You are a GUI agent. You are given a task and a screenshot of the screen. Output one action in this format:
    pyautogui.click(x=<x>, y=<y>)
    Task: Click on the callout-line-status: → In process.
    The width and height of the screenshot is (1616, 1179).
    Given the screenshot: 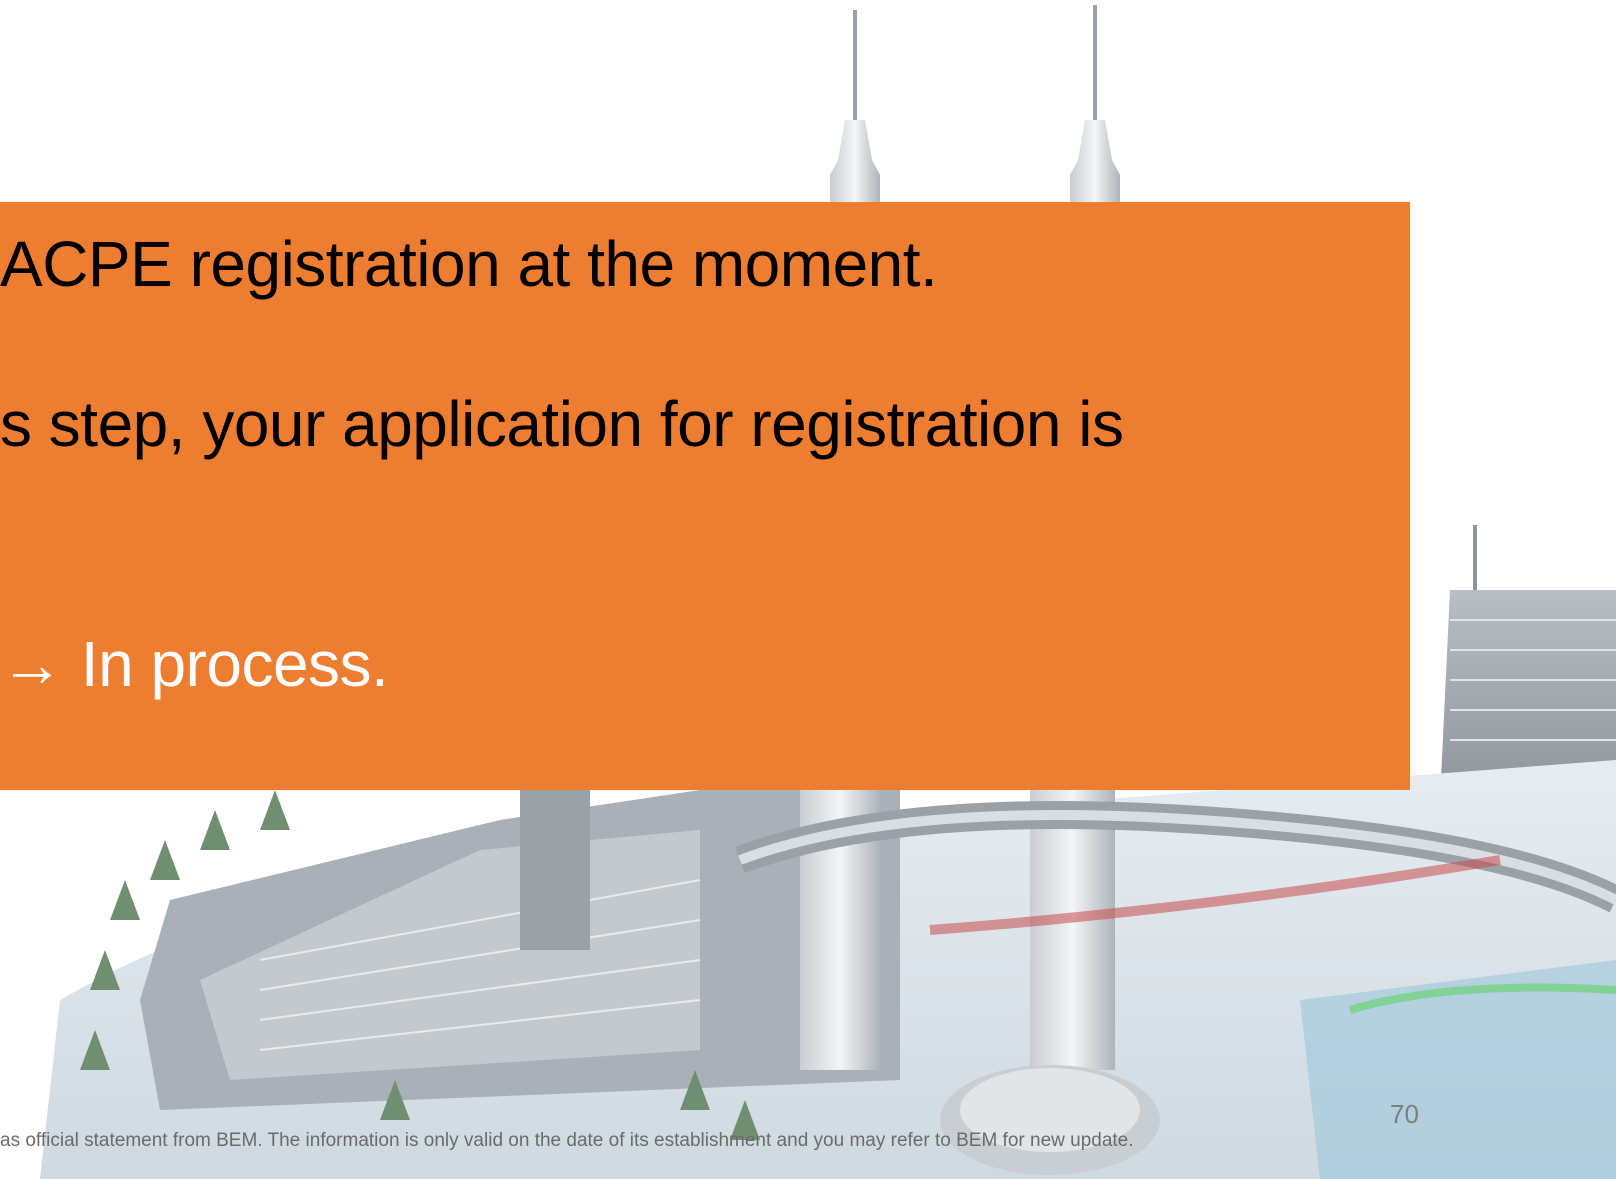 What is the action you would take?
    pyautogui.click(x=194, y=664)
    